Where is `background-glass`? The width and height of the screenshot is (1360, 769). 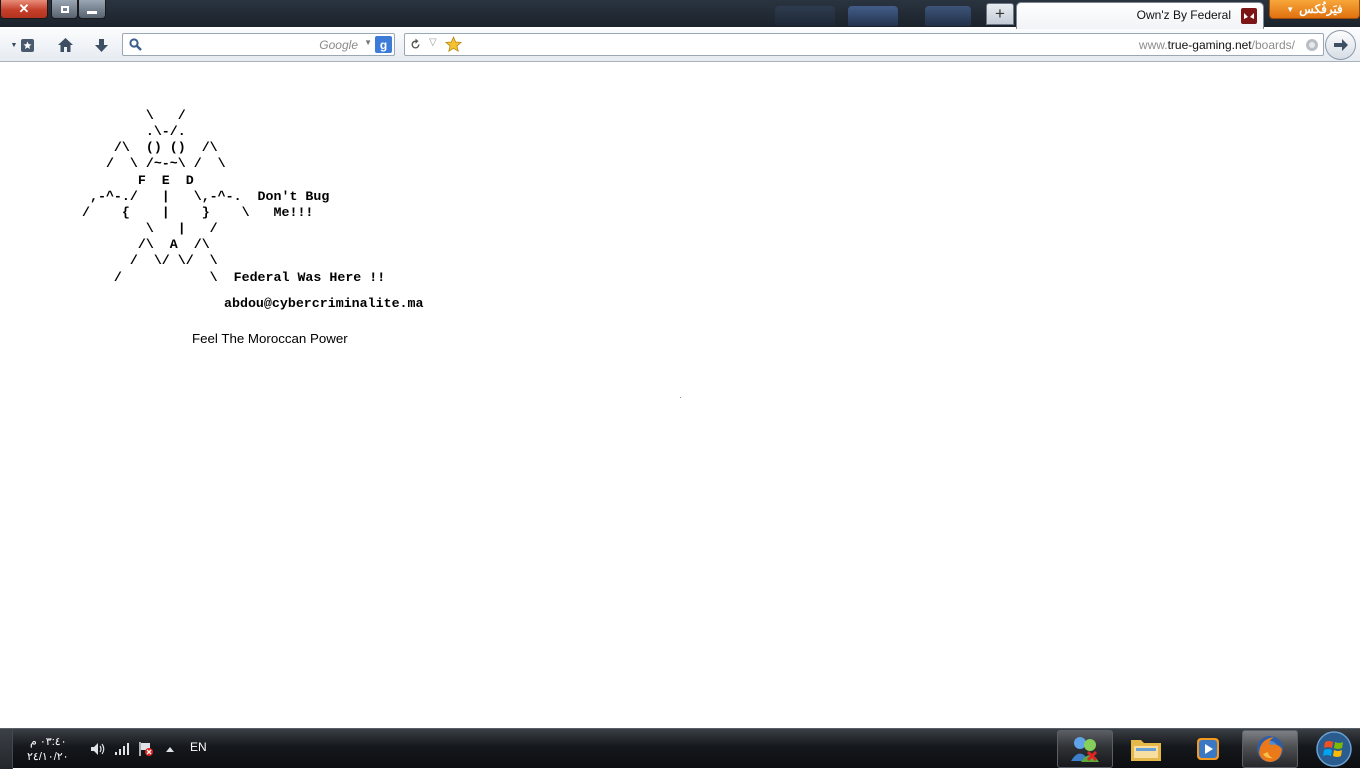 background-glass is located at coordinates (805, 16).